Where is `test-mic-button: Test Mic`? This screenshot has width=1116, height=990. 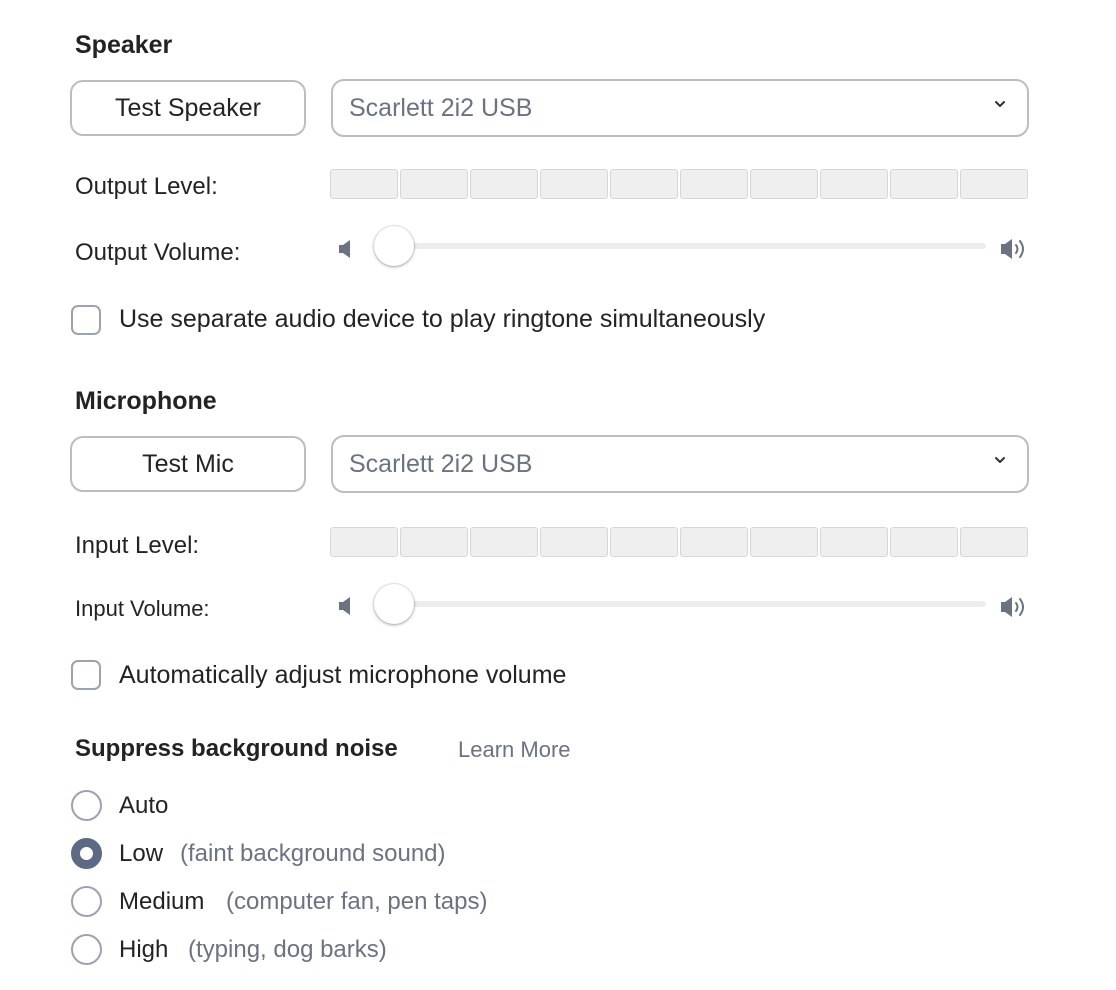
test-mic-button: Test Mic is located at coordinates (188, 464).